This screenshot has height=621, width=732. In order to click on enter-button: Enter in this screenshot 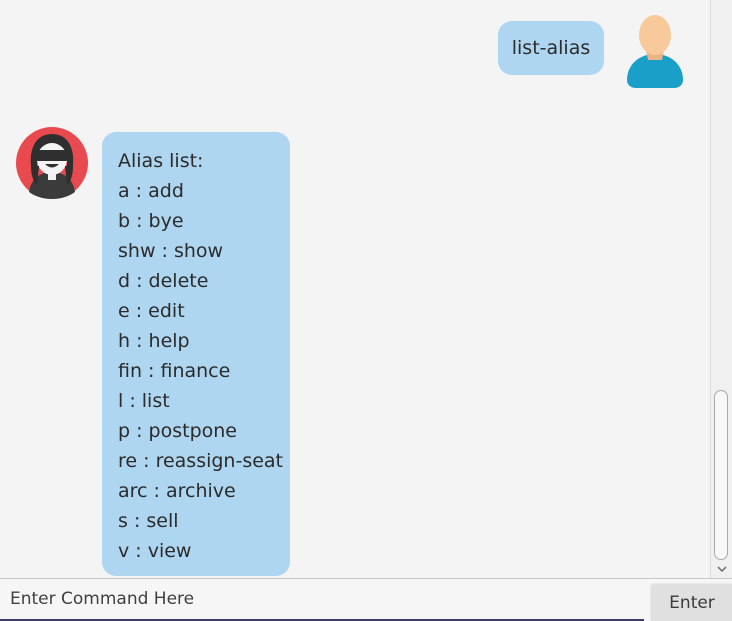, I will do `click(692, 602)`.